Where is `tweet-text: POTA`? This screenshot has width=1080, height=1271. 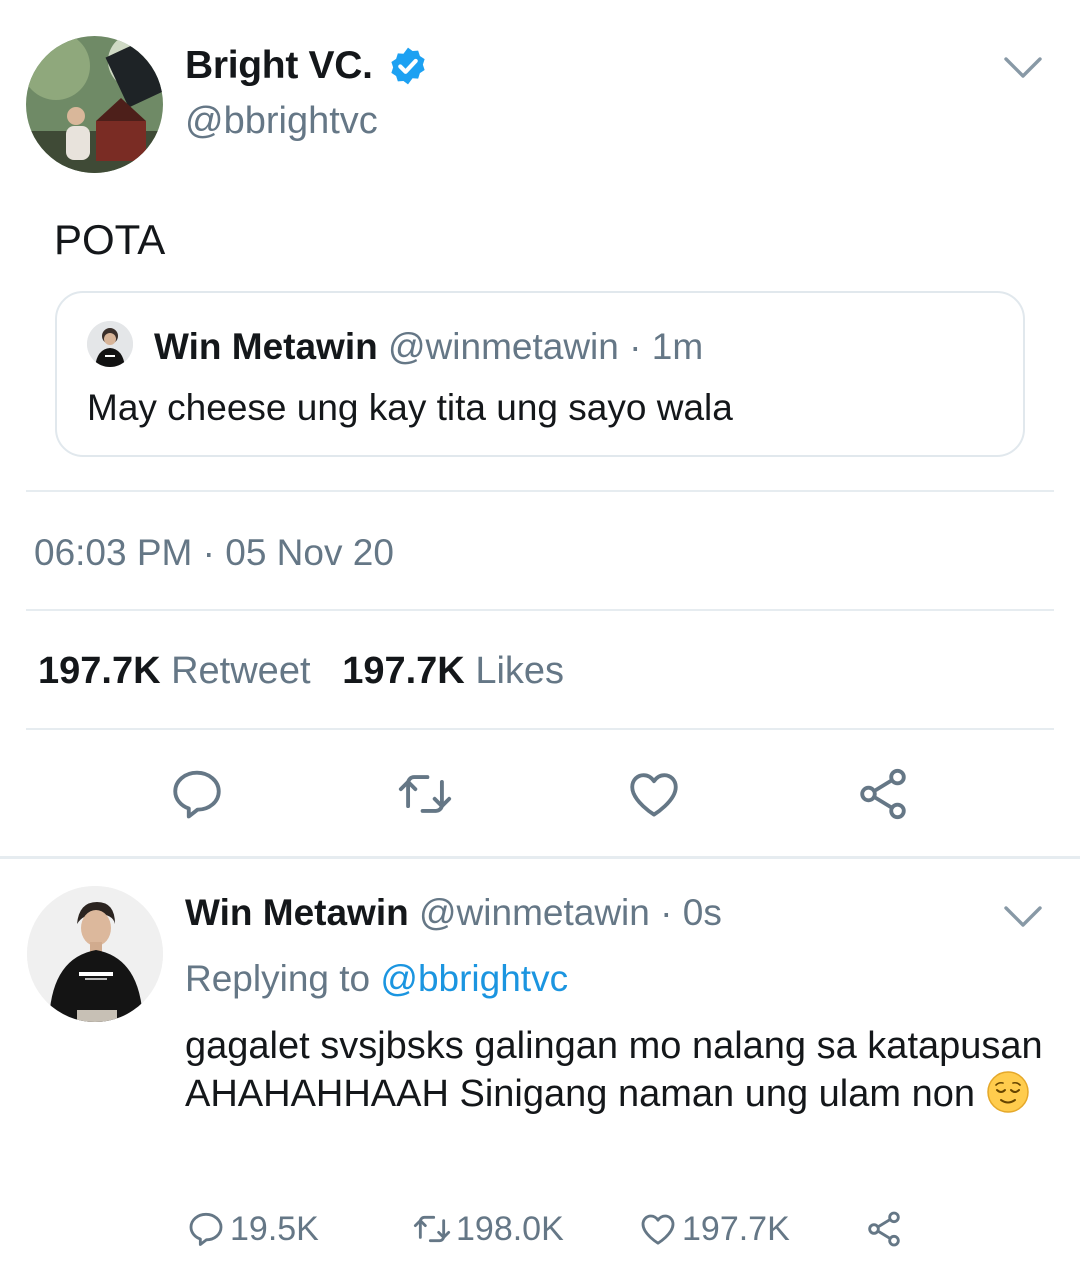
tweet-text: POTA is located at coordinates (110, 239).